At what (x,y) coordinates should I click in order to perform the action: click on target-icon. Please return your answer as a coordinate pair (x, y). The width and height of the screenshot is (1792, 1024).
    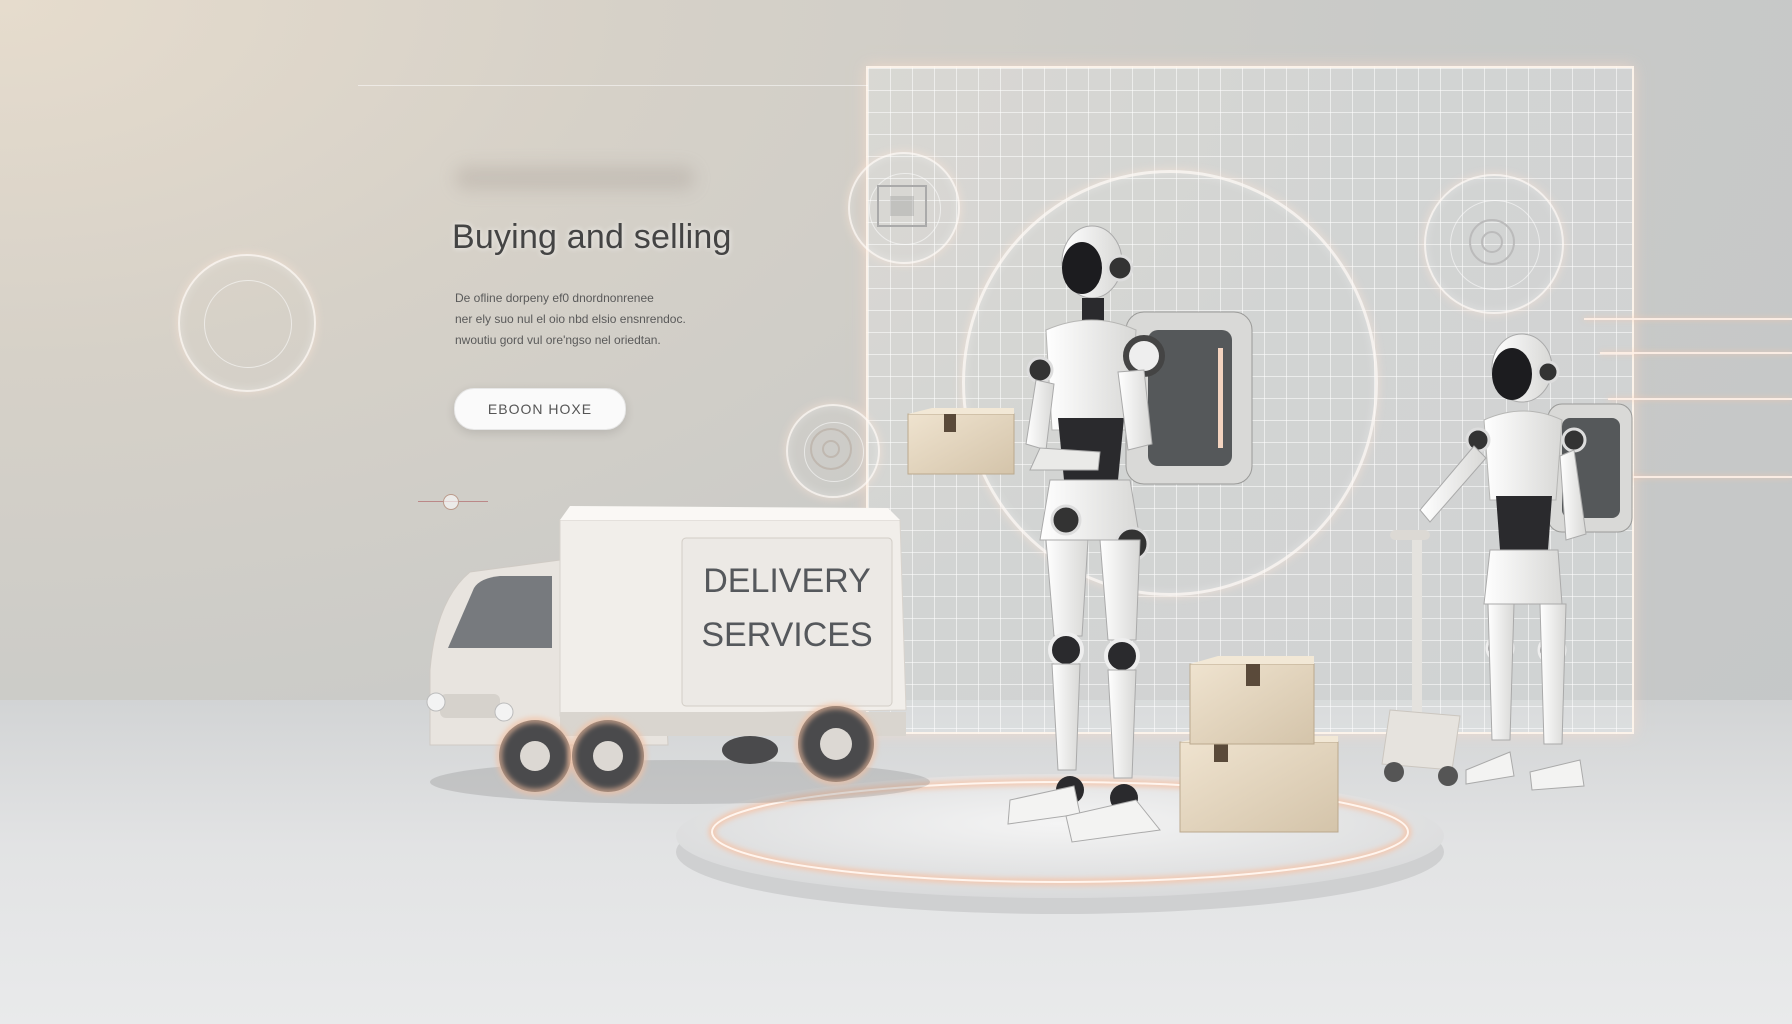
    Looking at the image, I should click on (831, 449).